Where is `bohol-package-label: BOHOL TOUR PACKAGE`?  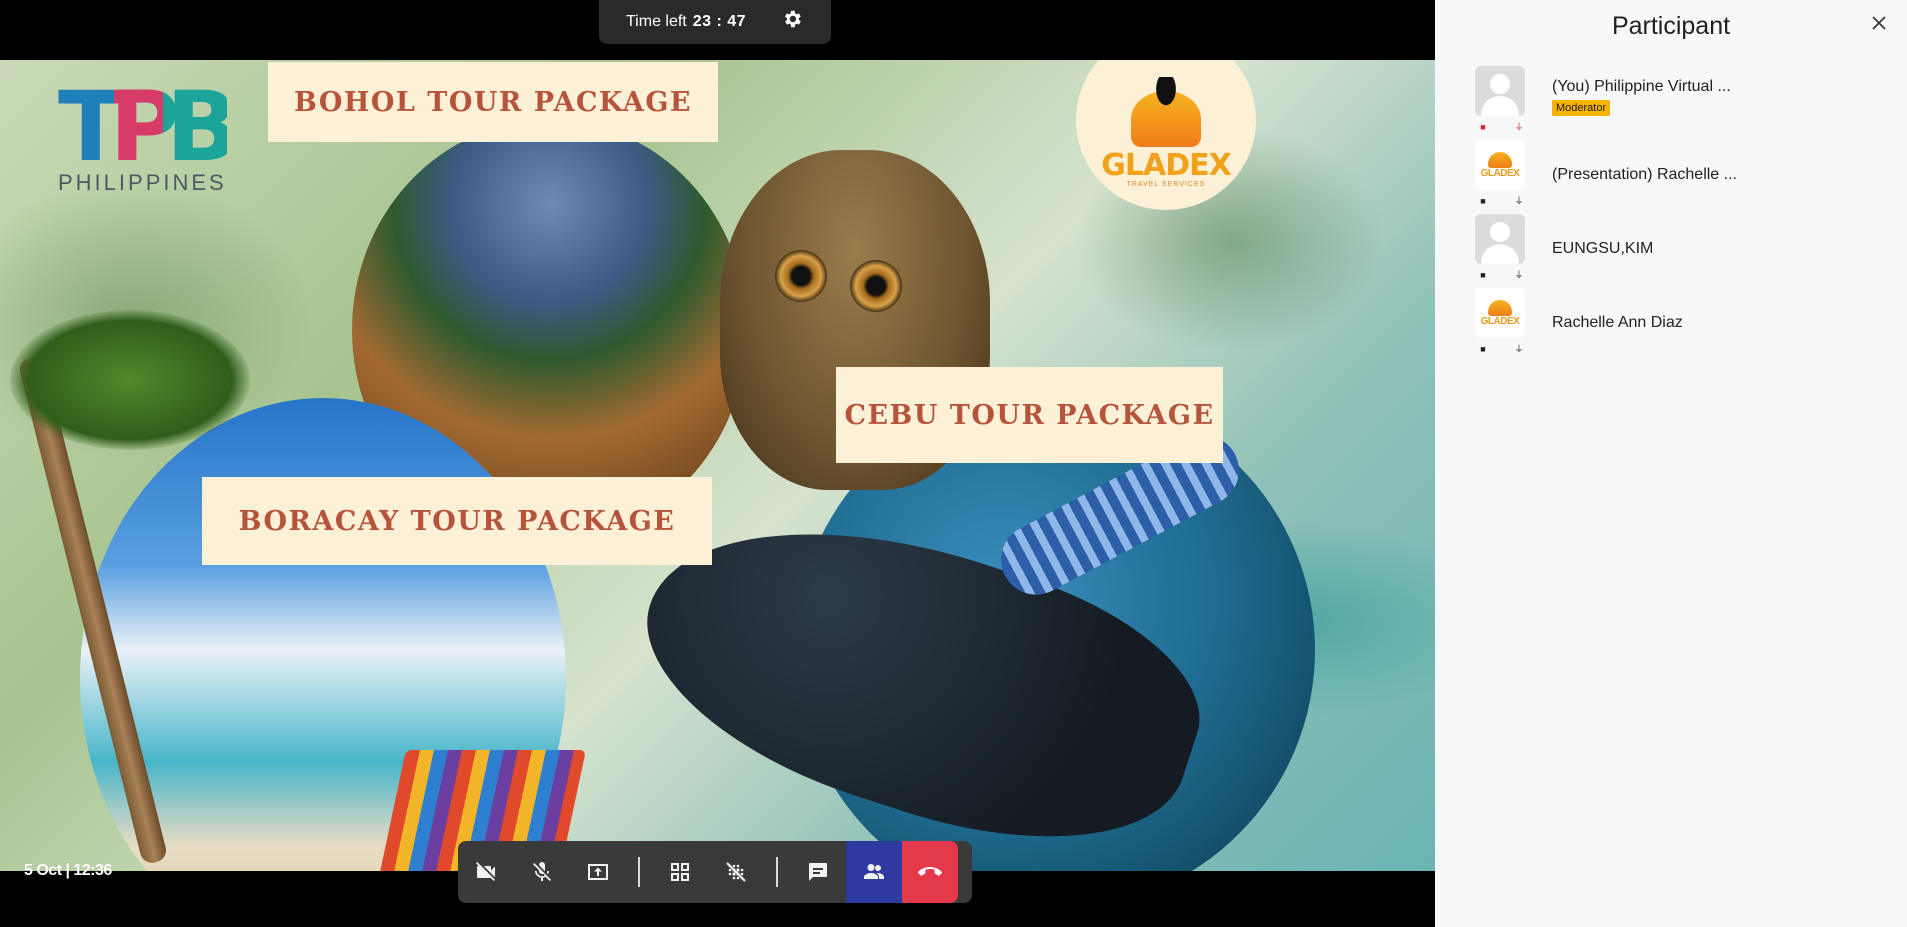 bohol-package-label: BOHOL TOUR PACKAGE is located at coordinates (493, 102).